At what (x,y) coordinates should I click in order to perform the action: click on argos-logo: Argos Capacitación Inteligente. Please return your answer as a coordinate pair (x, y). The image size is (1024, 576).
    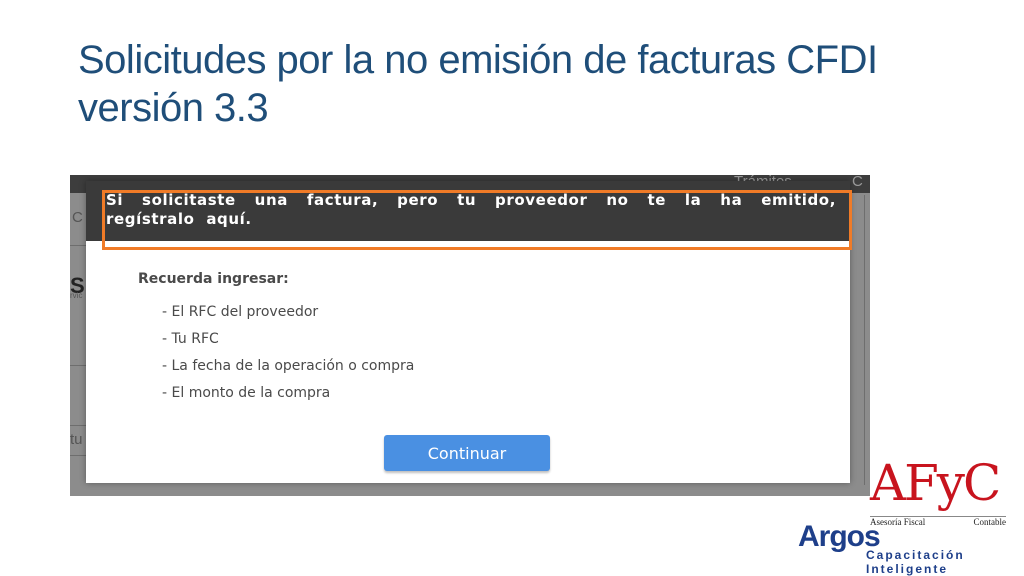
    Looking at the image, I should click on (910, 548).